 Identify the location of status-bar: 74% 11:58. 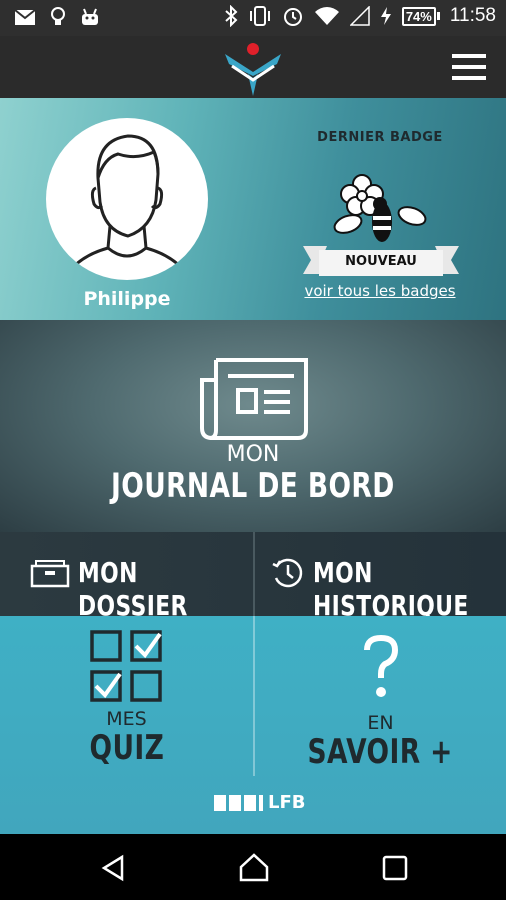
(253, 18).